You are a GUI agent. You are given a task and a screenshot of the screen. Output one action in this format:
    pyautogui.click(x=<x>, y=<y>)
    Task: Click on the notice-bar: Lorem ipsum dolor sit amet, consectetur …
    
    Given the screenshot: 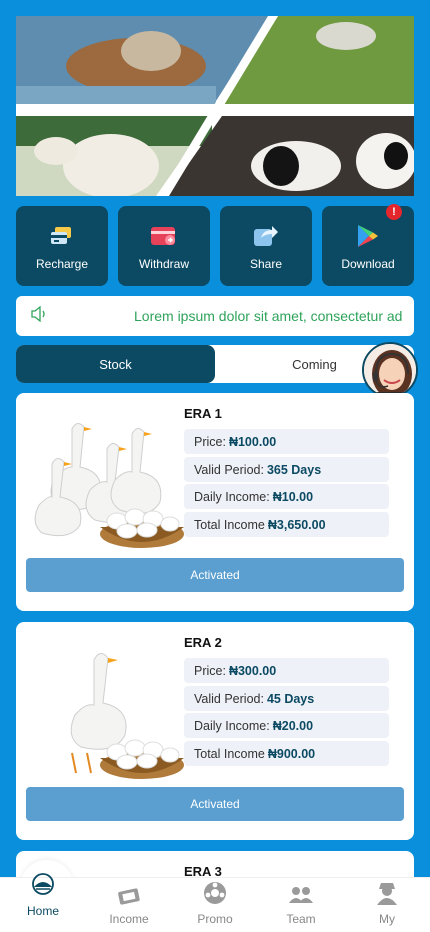 What is the action you would take?
    pyautogui.click(x=215, y=316)
    